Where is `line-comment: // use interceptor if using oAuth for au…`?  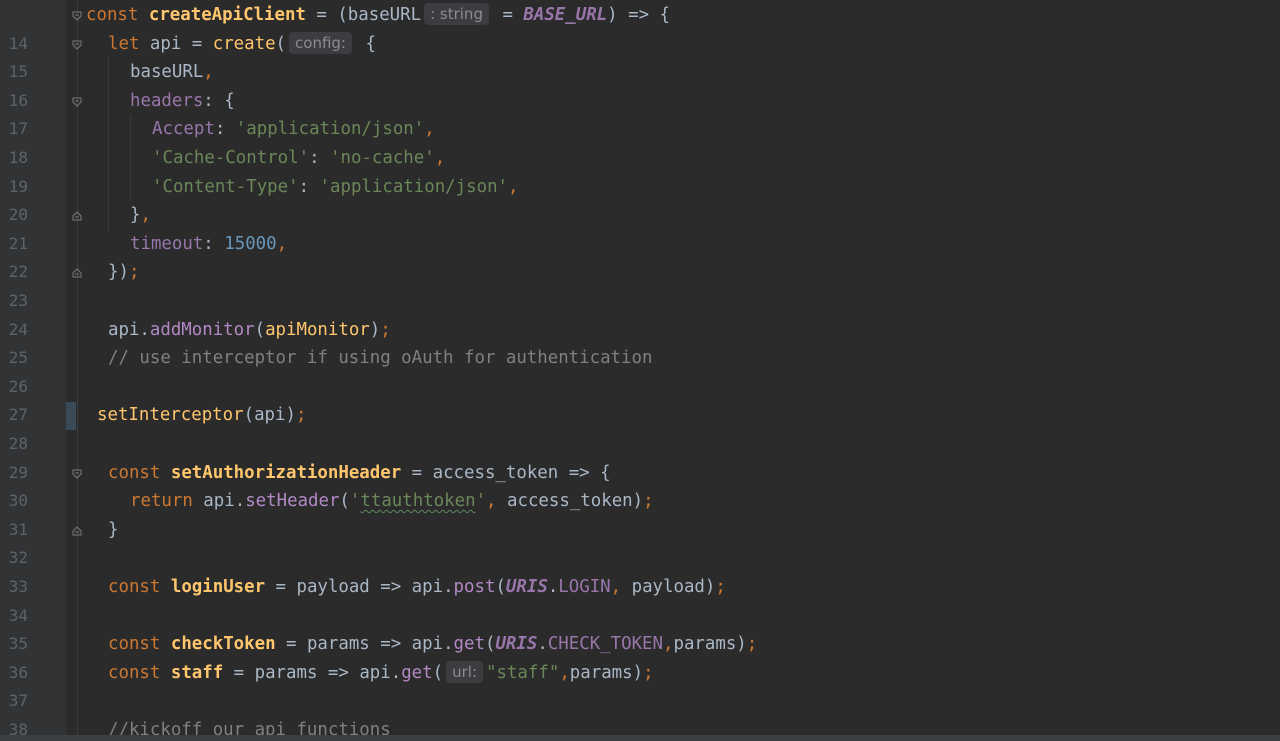 line-comment: // use interceptor if using oAuth for au… is located at coordinates (380, 358).